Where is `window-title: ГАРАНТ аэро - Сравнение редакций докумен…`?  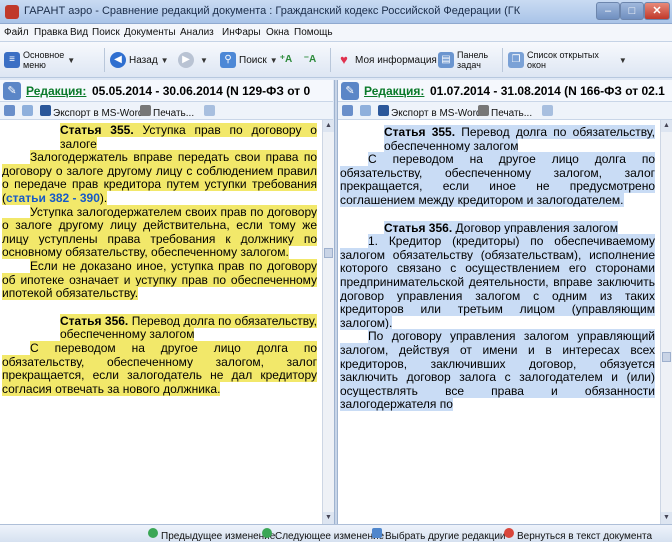
window-title: ГАРАНТ аэро - Сравнение редакций докумен… is located at coordinates (274, 11).